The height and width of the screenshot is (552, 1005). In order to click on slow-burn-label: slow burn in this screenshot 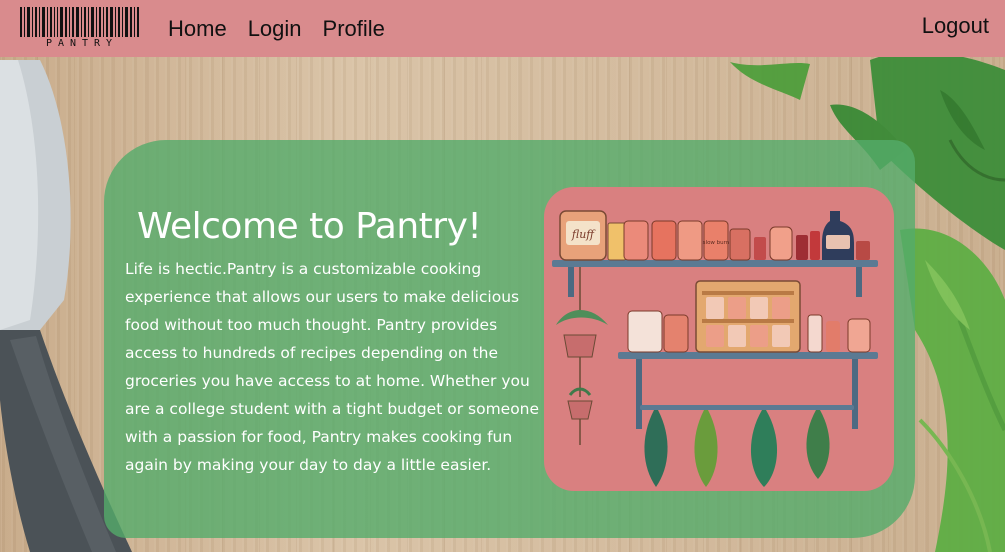, I will do `click(716, 243)`.